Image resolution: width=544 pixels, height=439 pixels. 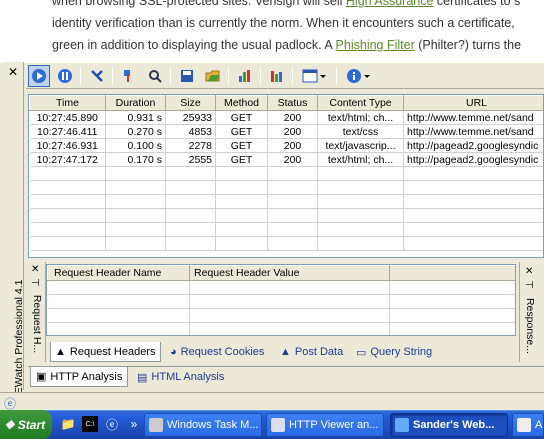 I want to click on table-cell: 2278, so click(x=190, y=145).